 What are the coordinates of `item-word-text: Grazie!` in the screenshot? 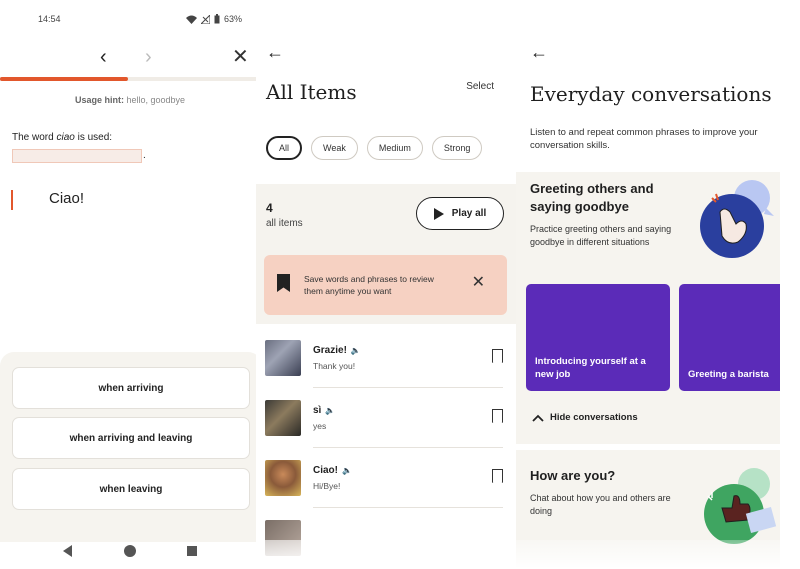 It's located at (330, 350).